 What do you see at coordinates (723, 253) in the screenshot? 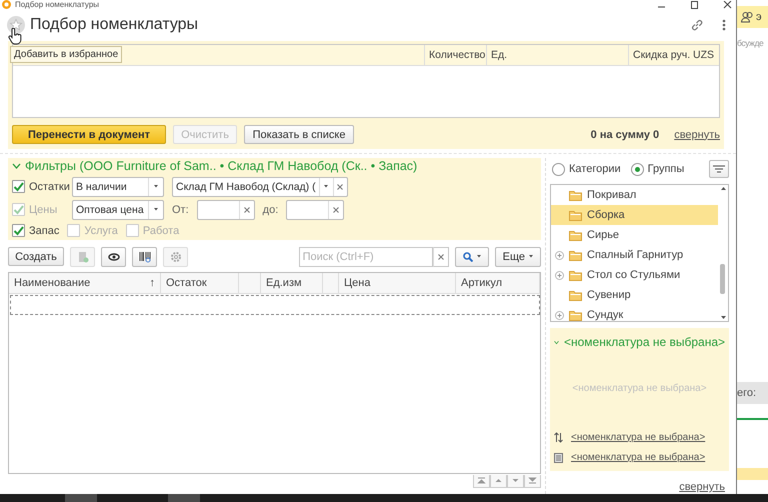
I see `scrollbar` at bounding box center [723, 253].